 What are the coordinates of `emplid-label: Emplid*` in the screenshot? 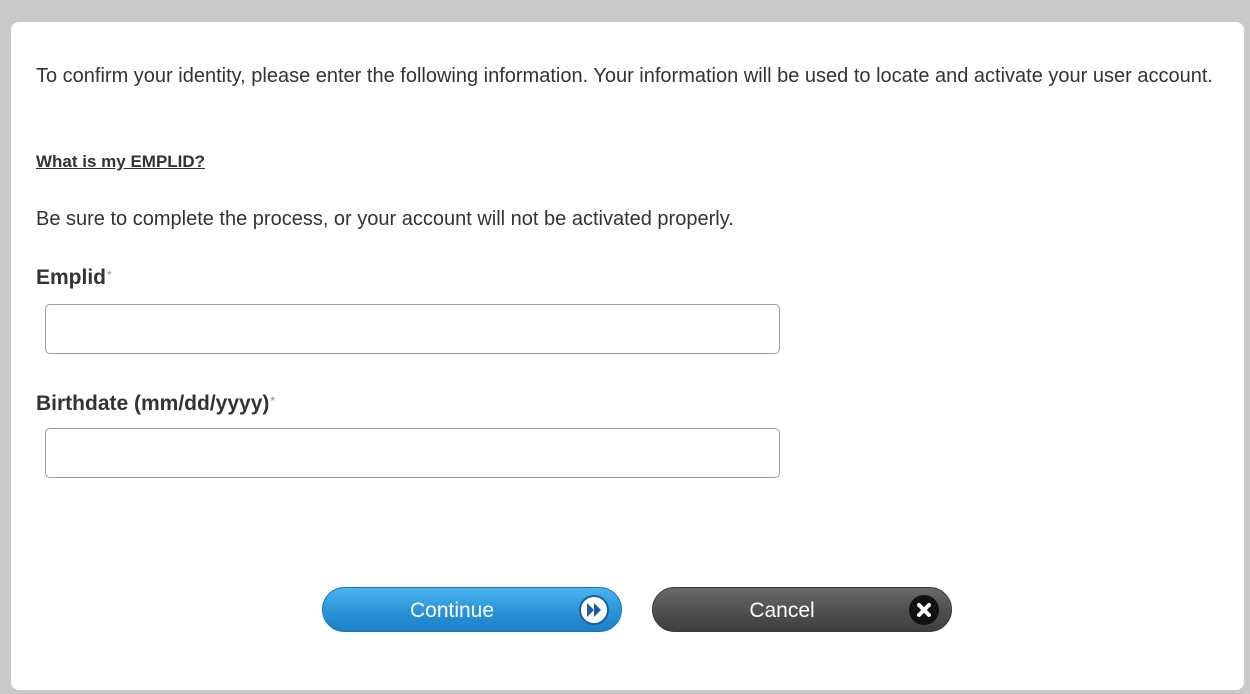 It's located at (74, 278).